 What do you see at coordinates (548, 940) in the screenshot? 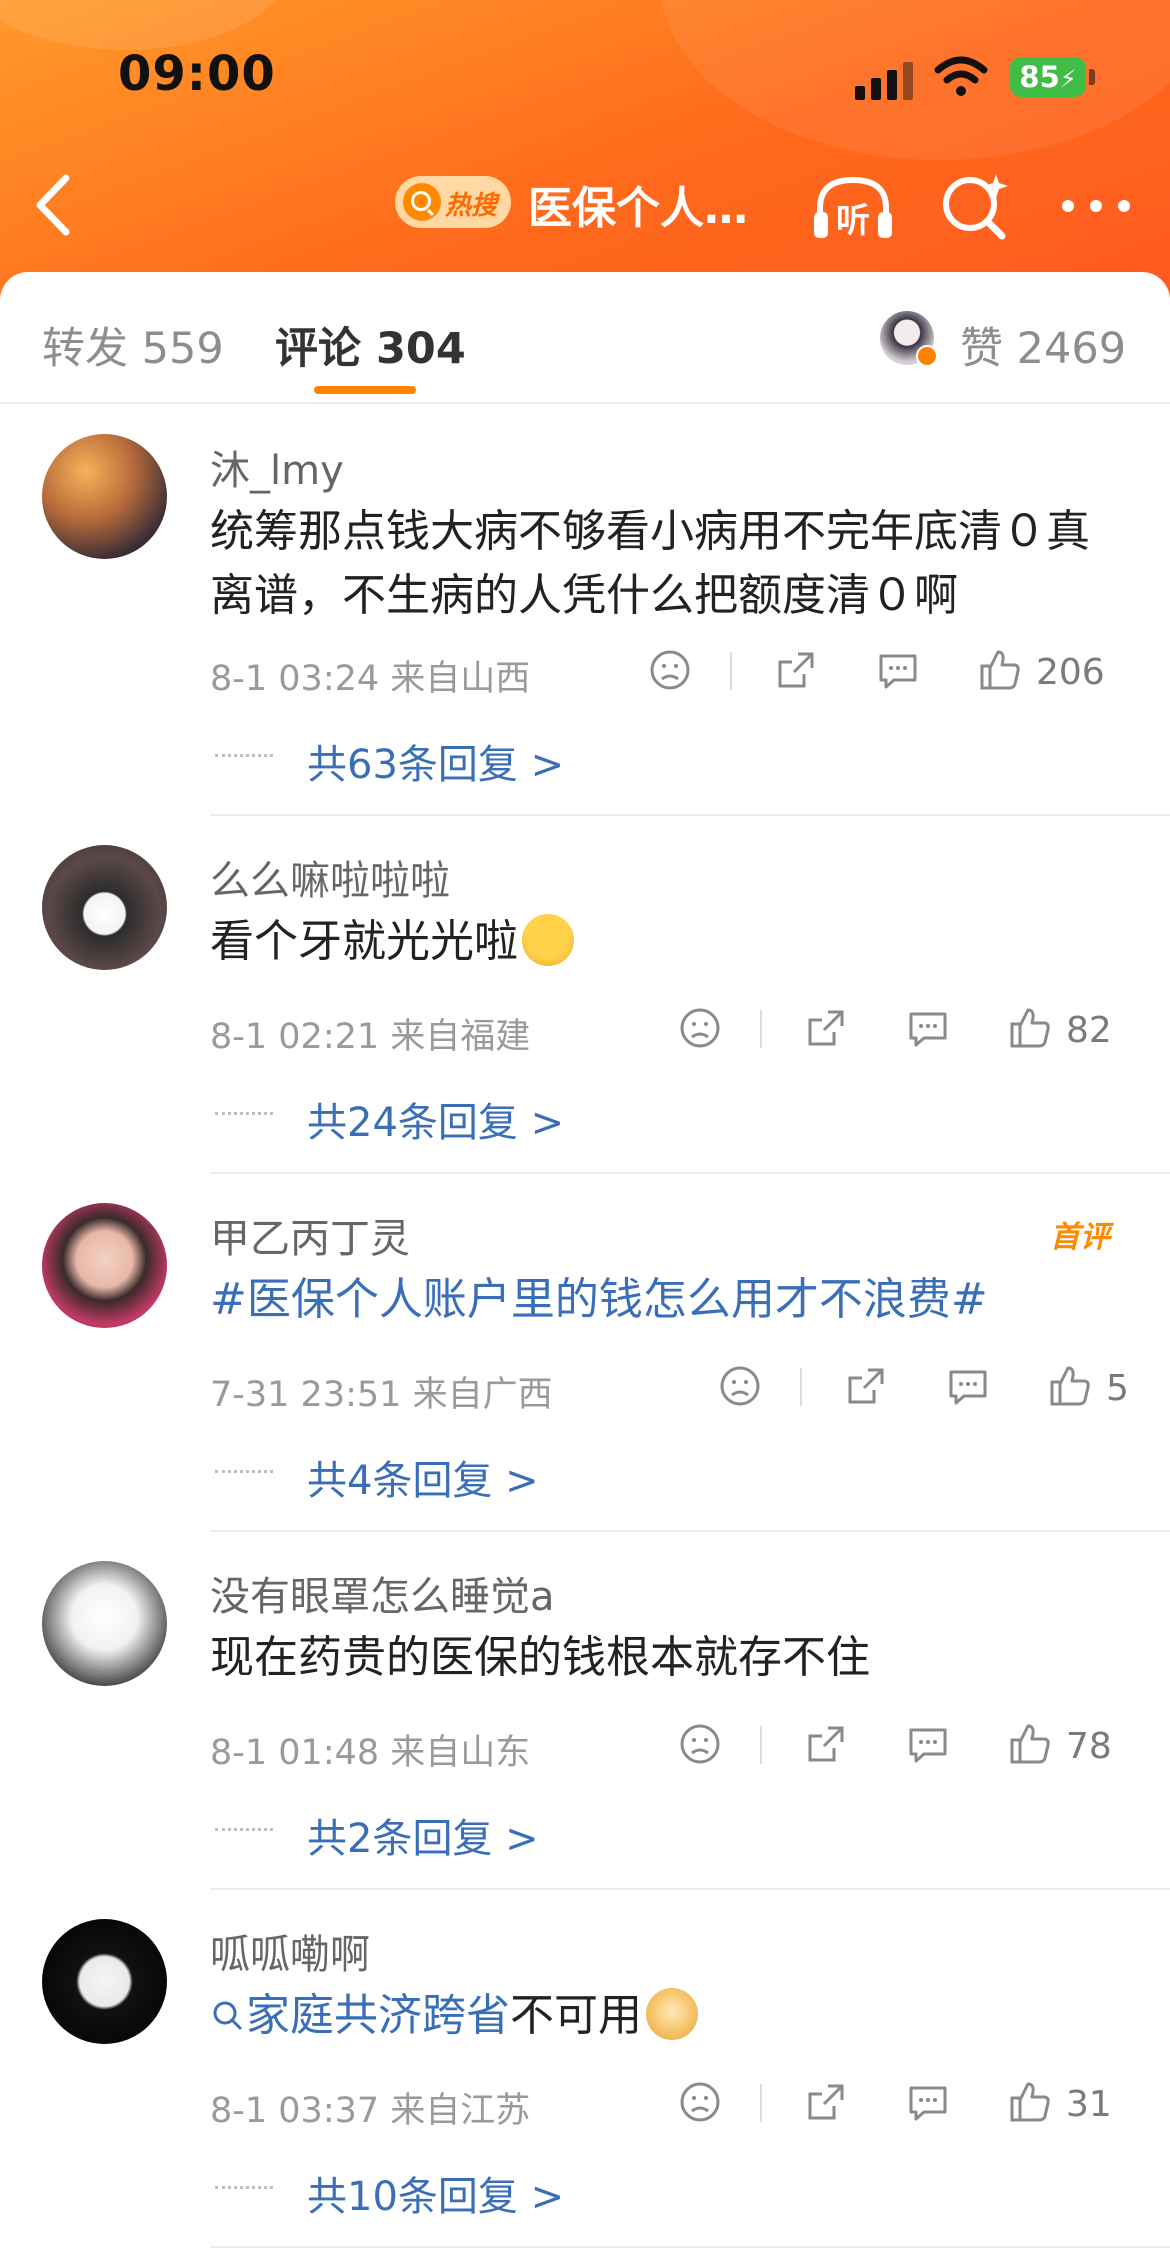
I see `crying-face-emoji` at bounding box center [548, 940].